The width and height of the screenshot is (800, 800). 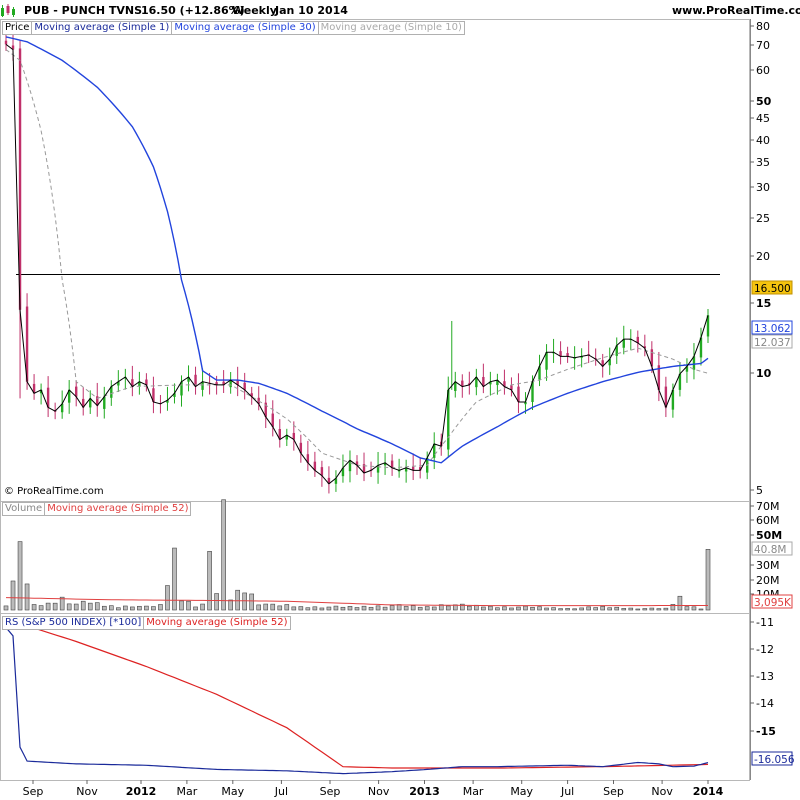 I want to click on price-tick-label: 40, so click(x=763, y=140).